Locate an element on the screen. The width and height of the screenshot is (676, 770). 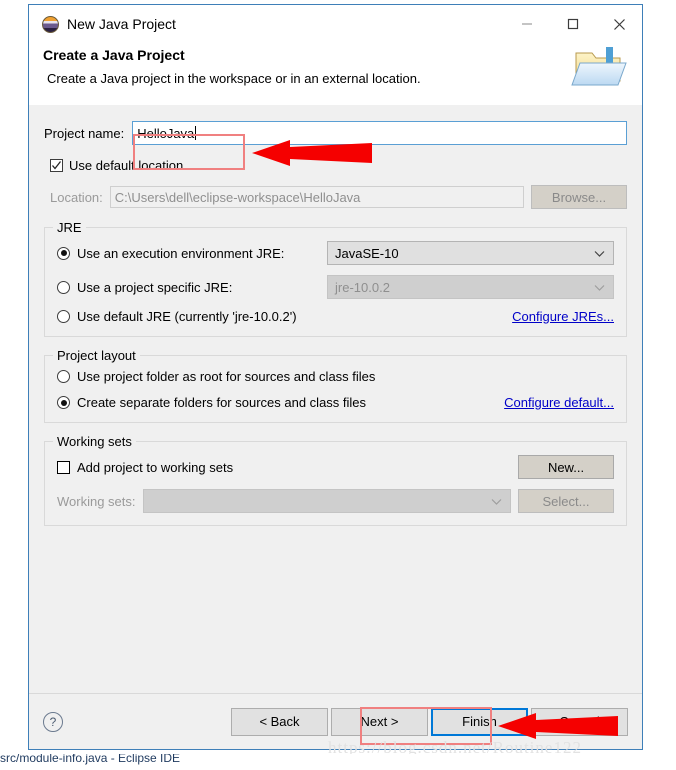
close-icon is located at coordinates (619, 24).